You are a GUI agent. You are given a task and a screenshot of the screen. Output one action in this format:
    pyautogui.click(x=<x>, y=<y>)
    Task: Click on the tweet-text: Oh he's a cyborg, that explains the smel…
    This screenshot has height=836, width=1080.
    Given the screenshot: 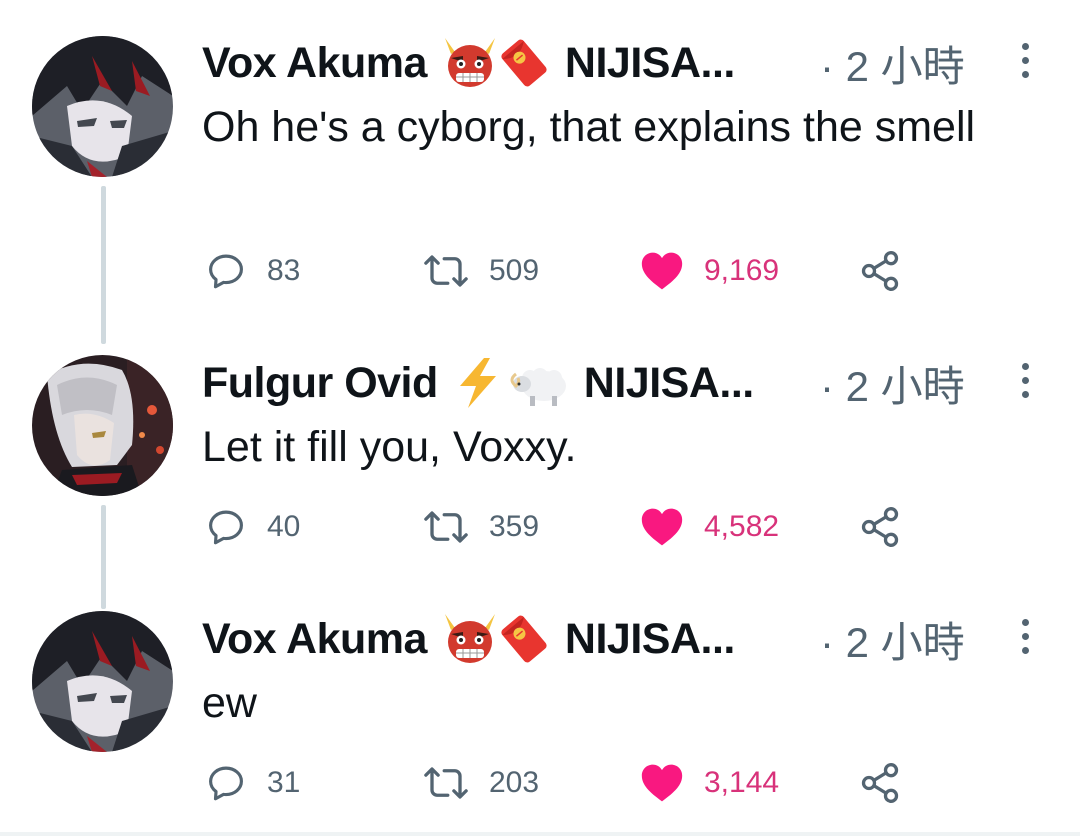 What is the action you would take?
    pyautogui.click(x=589, y=127)
    